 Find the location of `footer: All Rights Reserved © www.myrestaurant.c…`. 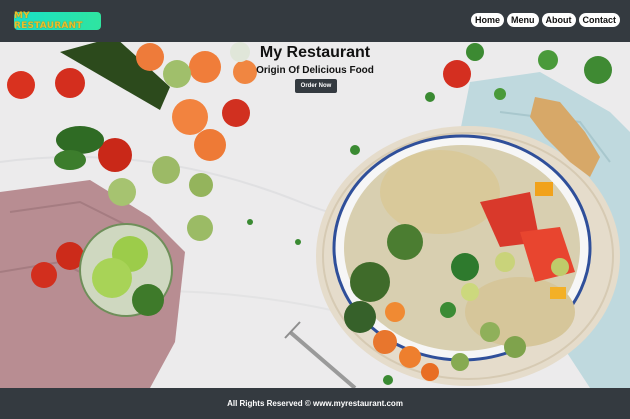

footer: All Rights Reserved © www.myrestaurant.c… is located at coordinates (315, 403).